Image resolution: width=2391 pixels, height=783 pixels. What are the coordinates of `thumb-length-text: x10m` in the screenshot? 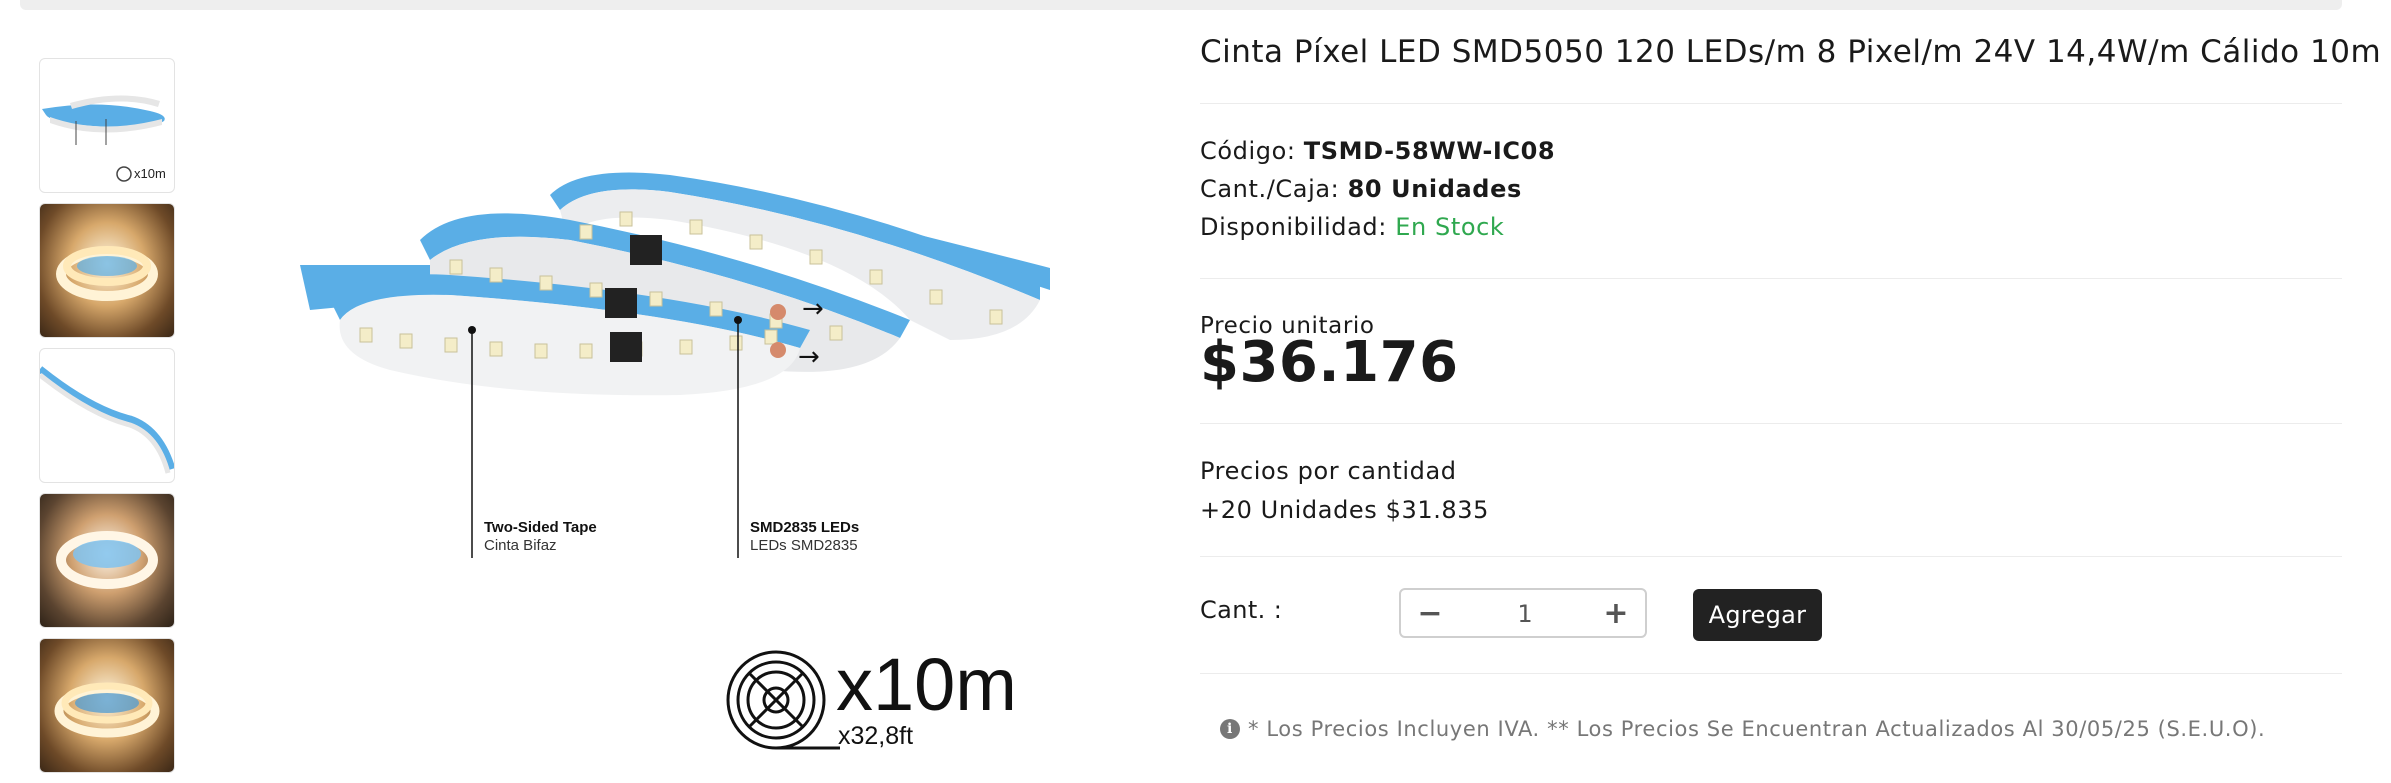 It's located at (150, 173).